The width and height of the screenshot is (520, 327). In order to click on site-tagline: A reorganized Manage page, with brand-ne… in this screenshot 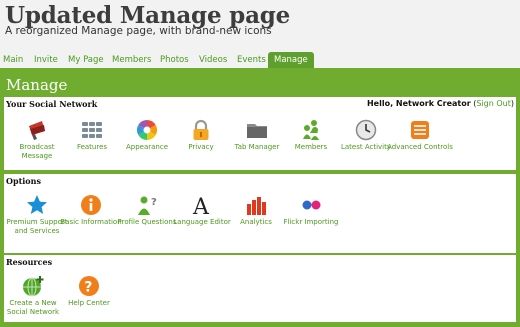, I will do `click(138, 31)`.